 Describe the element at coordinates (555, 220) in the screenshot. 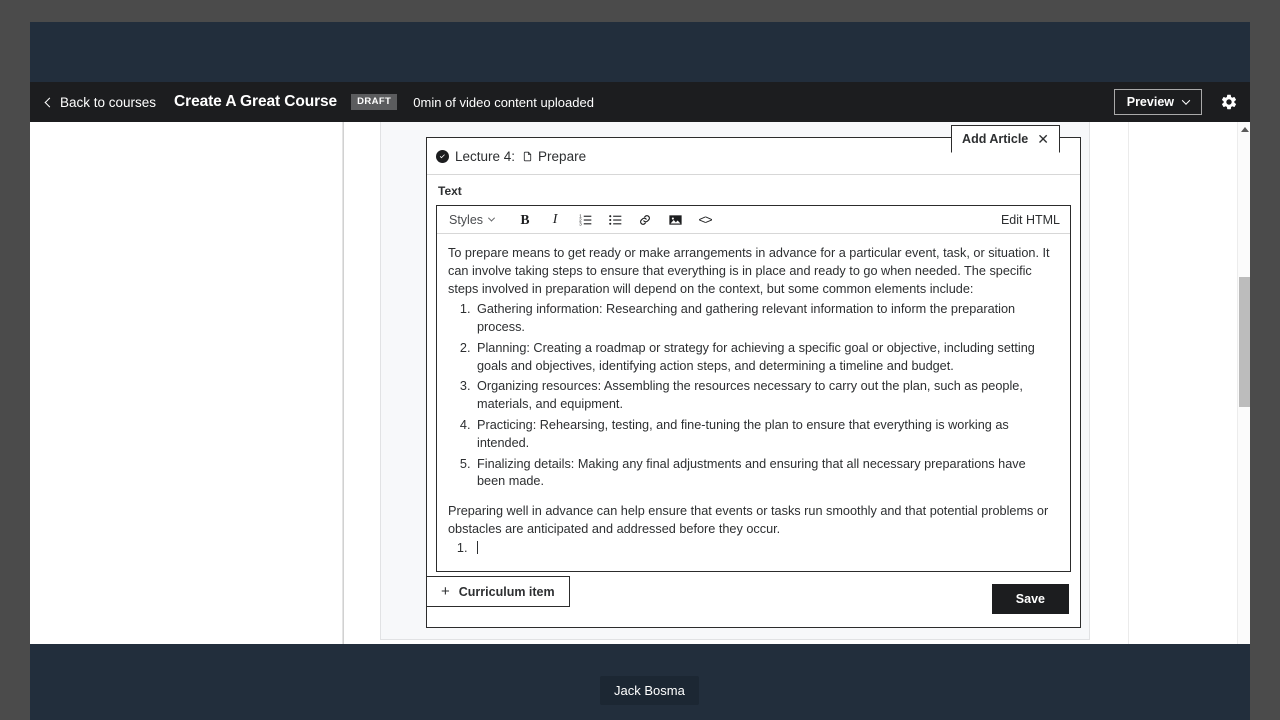

I see `italic-button: I` at that location.